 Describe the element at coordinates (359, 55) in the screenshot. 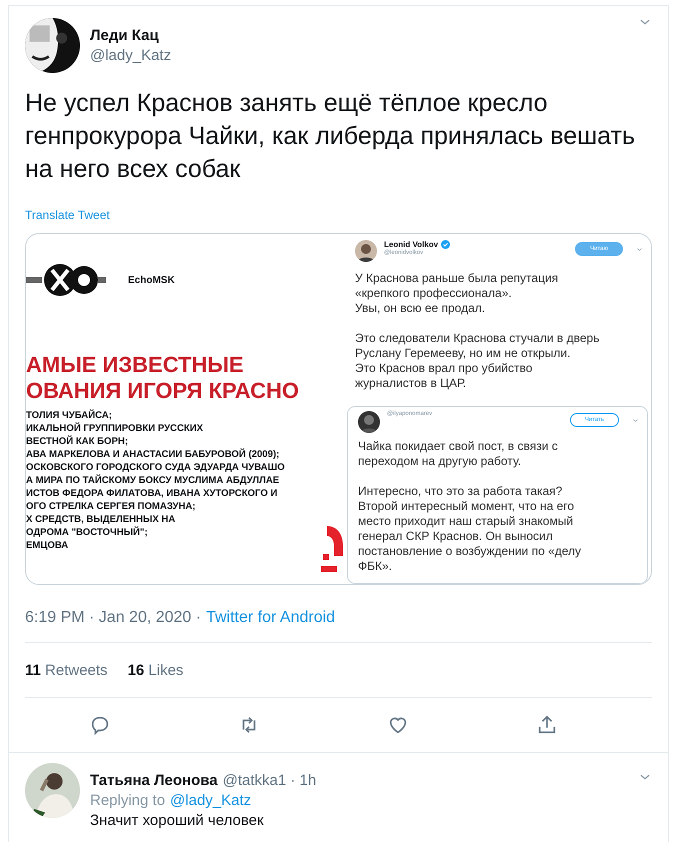

I see `author-handle: @lady_Katz` at that location.